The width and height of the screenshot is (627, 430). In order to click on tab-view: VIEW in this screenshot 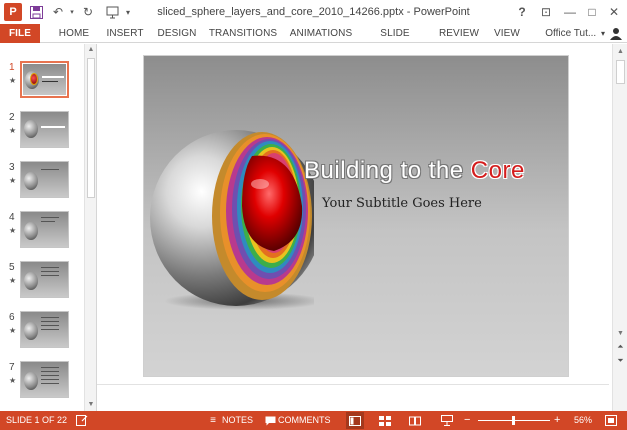, I will do `click(507, 33)`.